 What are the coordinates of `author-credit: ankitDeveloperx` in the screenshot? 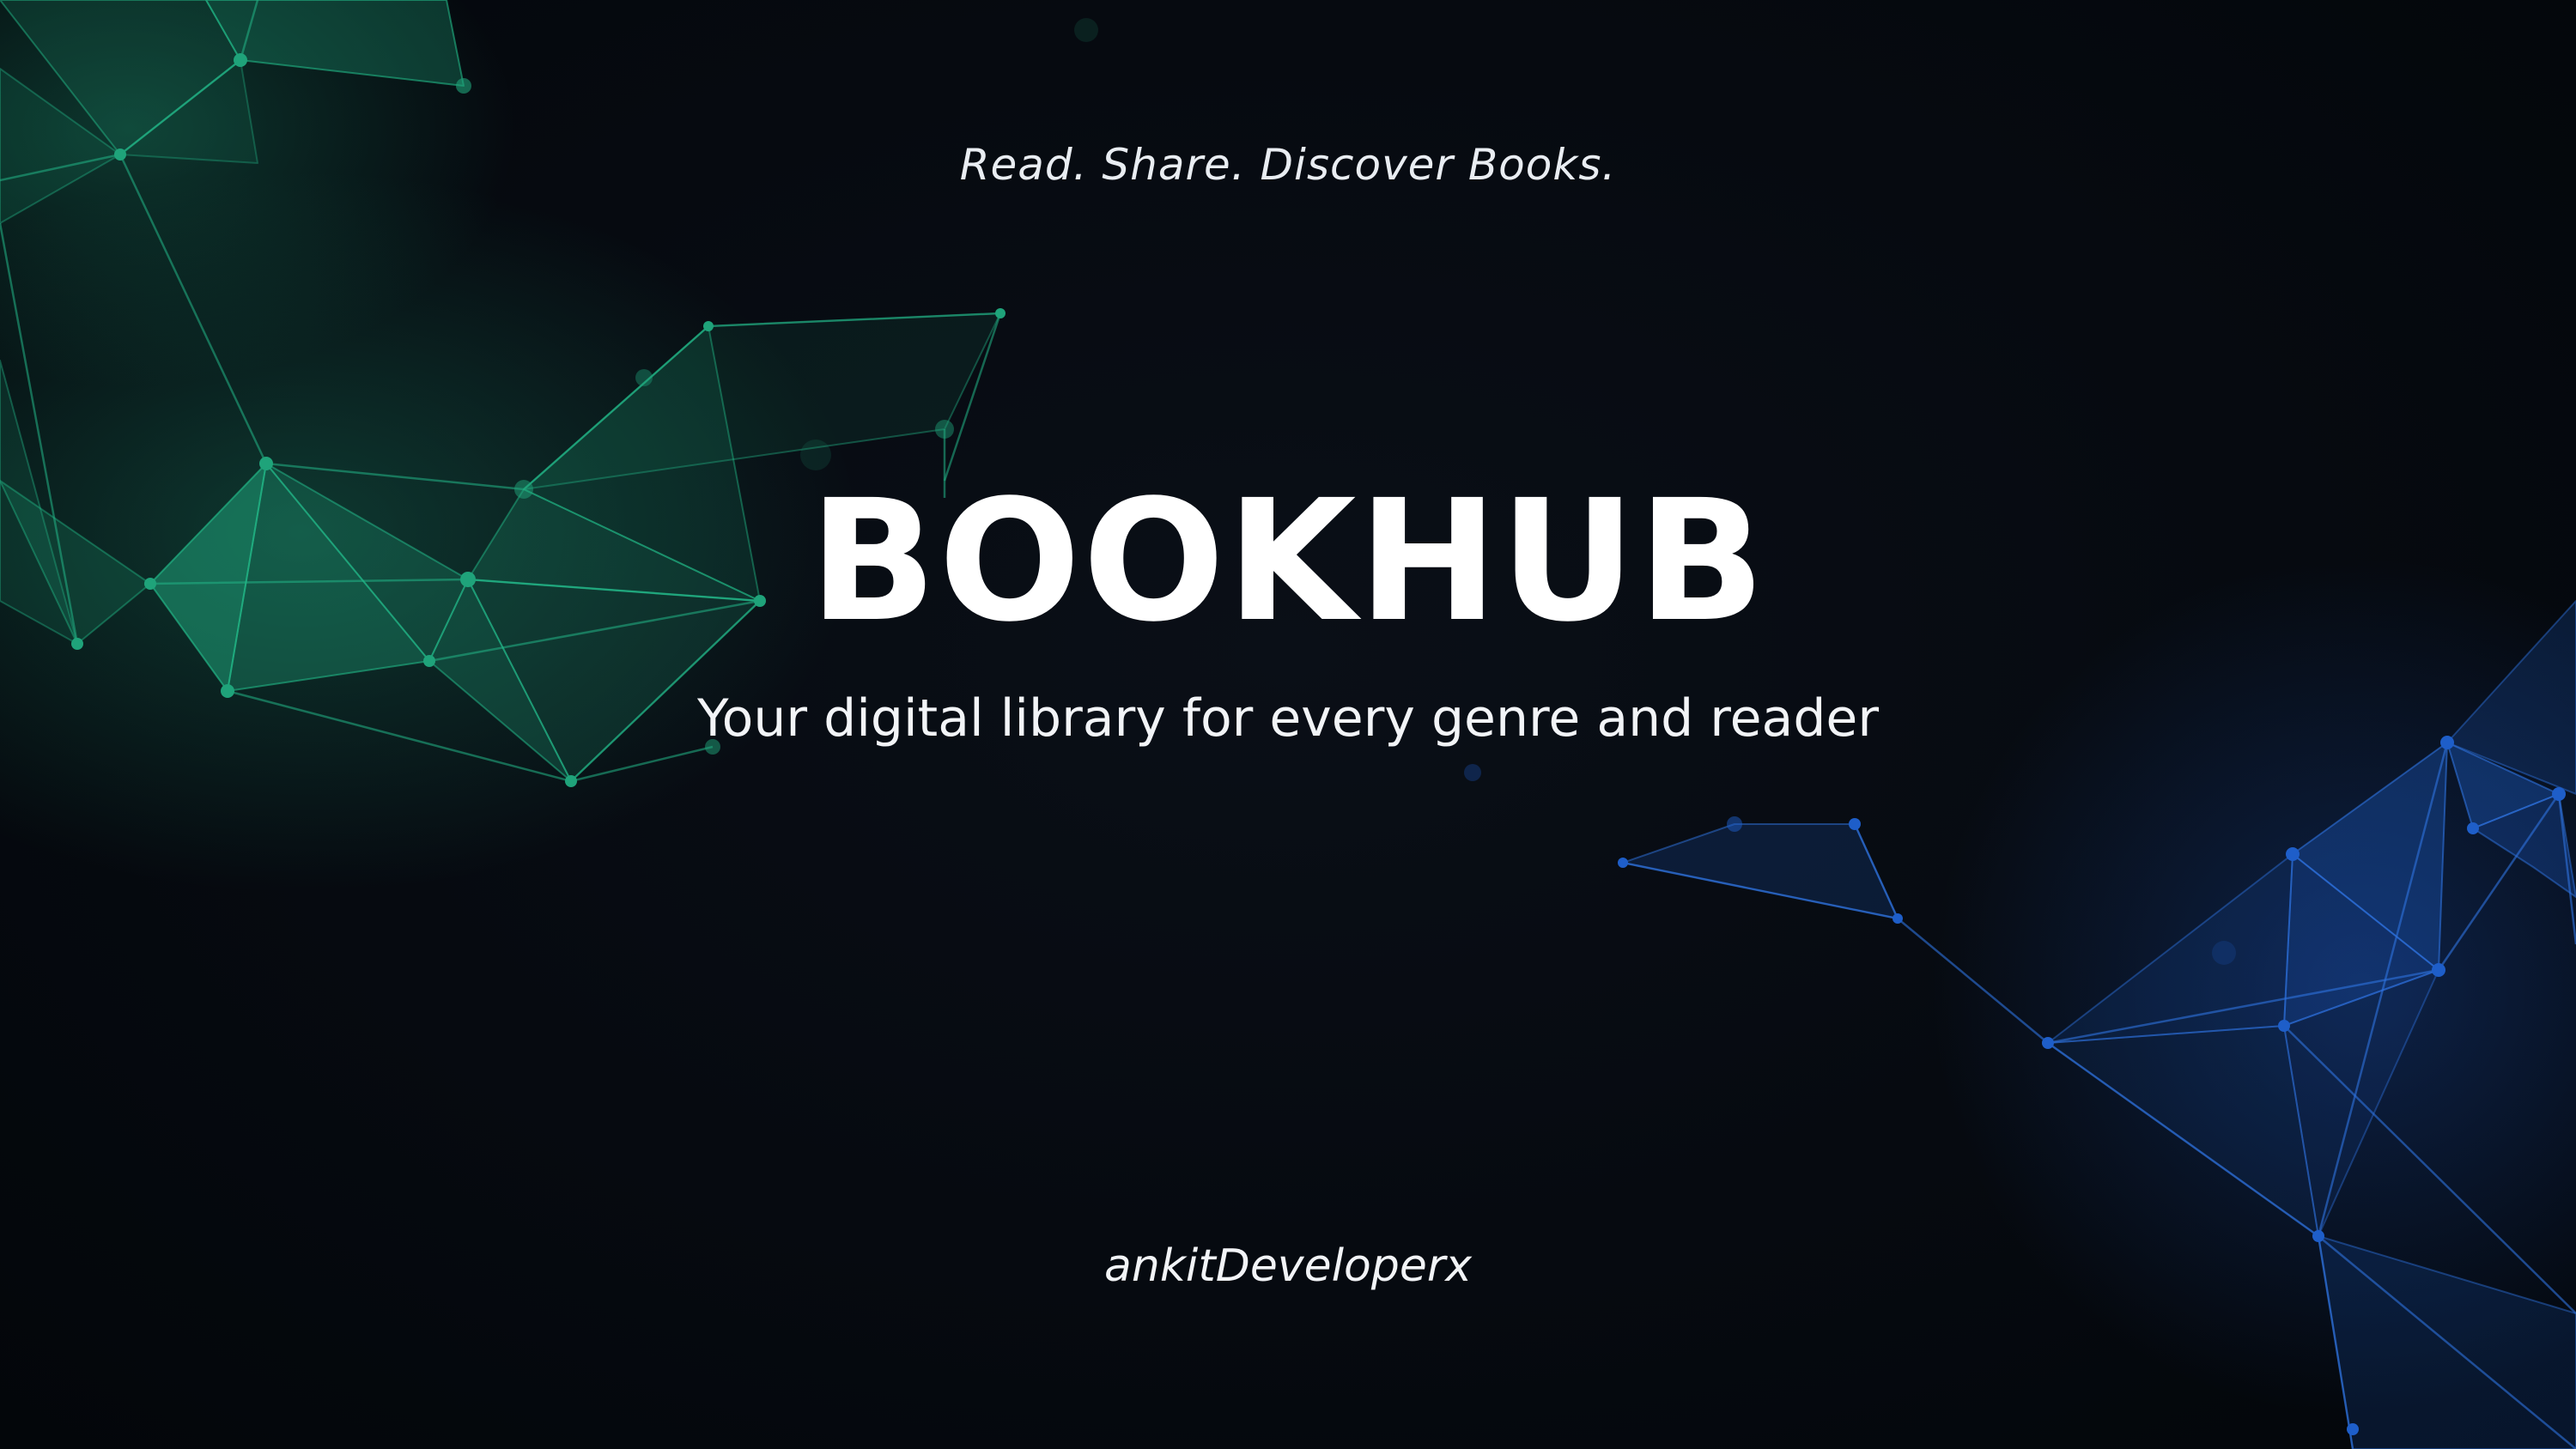 It's located at (1288, 1266).